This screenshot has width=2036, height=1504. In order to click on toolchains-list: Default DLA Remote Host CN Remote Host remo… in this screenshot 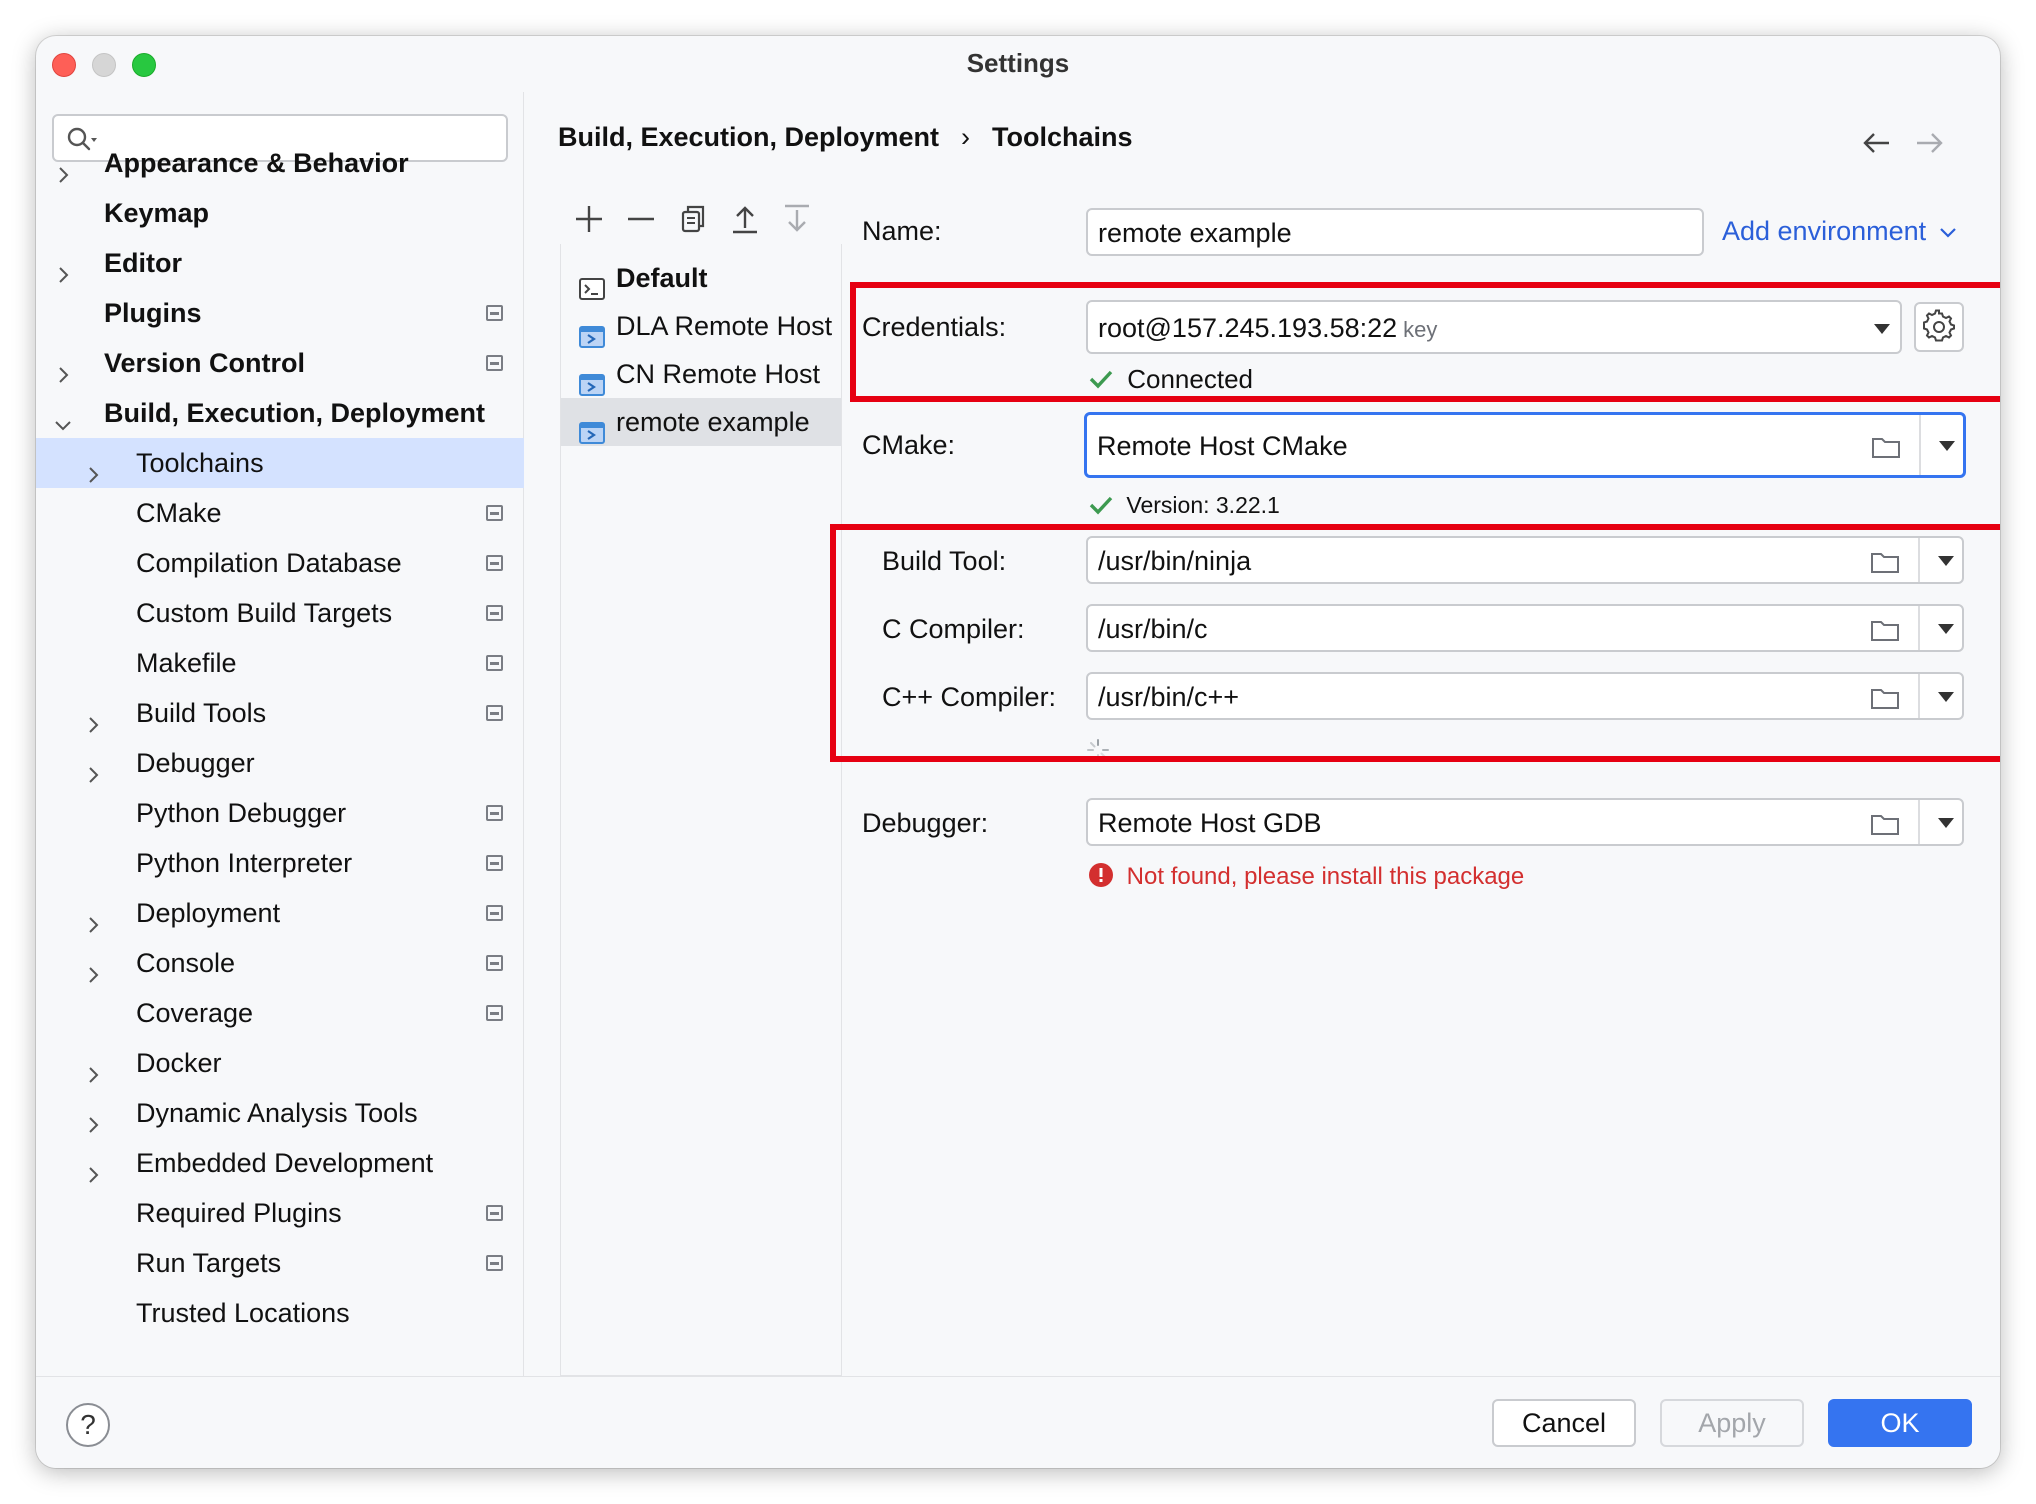, I will do `click(701, 810)`.